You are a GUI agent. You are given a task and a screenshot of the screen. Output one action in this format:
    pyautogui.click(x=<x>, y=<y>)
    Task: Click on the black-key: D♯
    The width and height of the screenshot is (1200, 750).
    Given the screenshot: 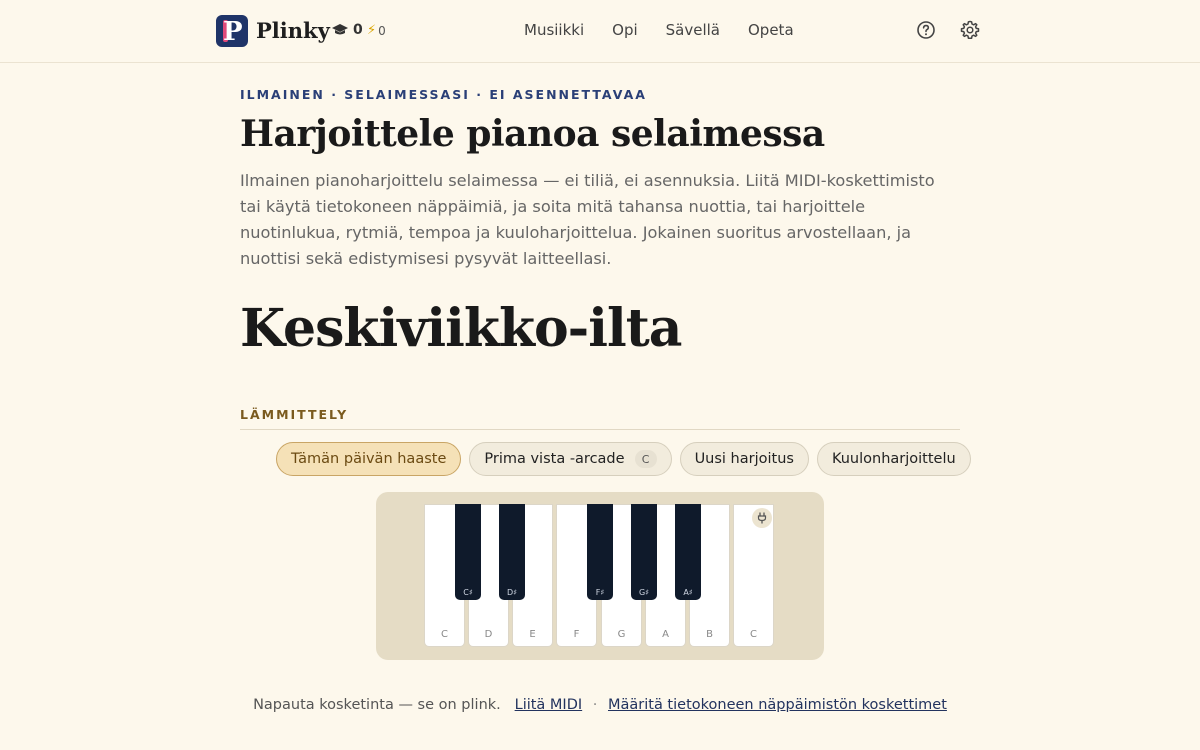 What is the action you would take?
    pyautogui.click(x=512, y=552)
    